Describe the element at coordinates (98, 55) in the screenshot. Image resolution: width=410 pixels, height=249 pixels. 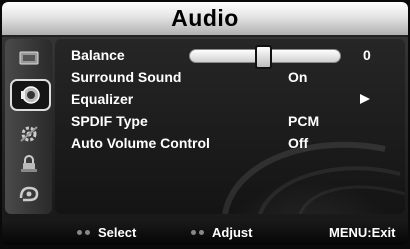
I see `balance-label: Balance` at that location.